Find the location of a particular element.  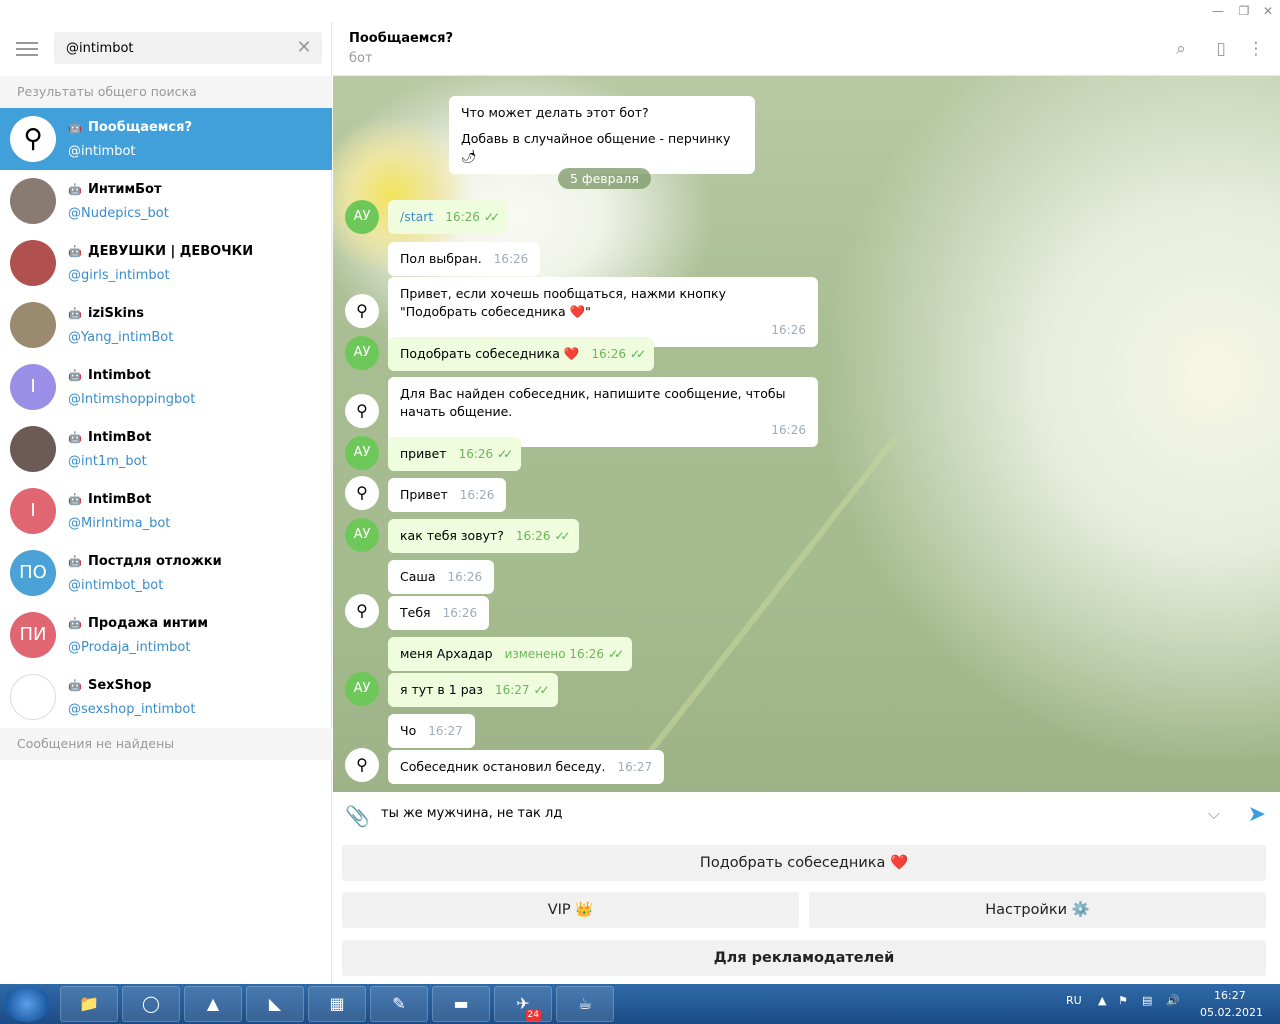

chat-username: @sexshop_intimbot is located at coordinates (132, 709).